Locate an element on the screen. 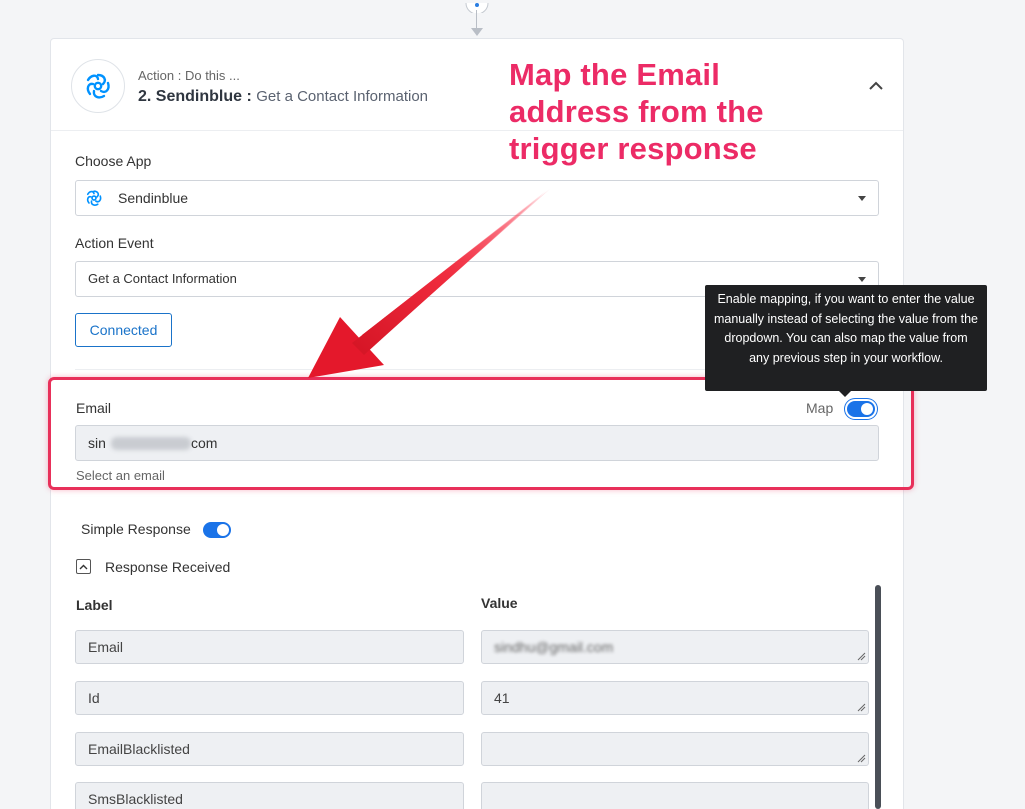 Image resolution: width=1025 pixels, height=809 pixels. table-row-label: SmsBlacklisted is located at coordinates (269, 795).